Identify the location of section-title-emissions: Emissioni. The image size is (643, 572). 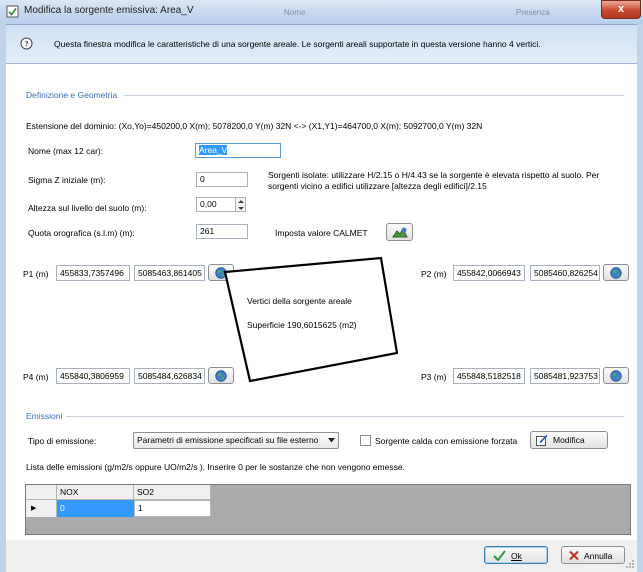
(44, 416).